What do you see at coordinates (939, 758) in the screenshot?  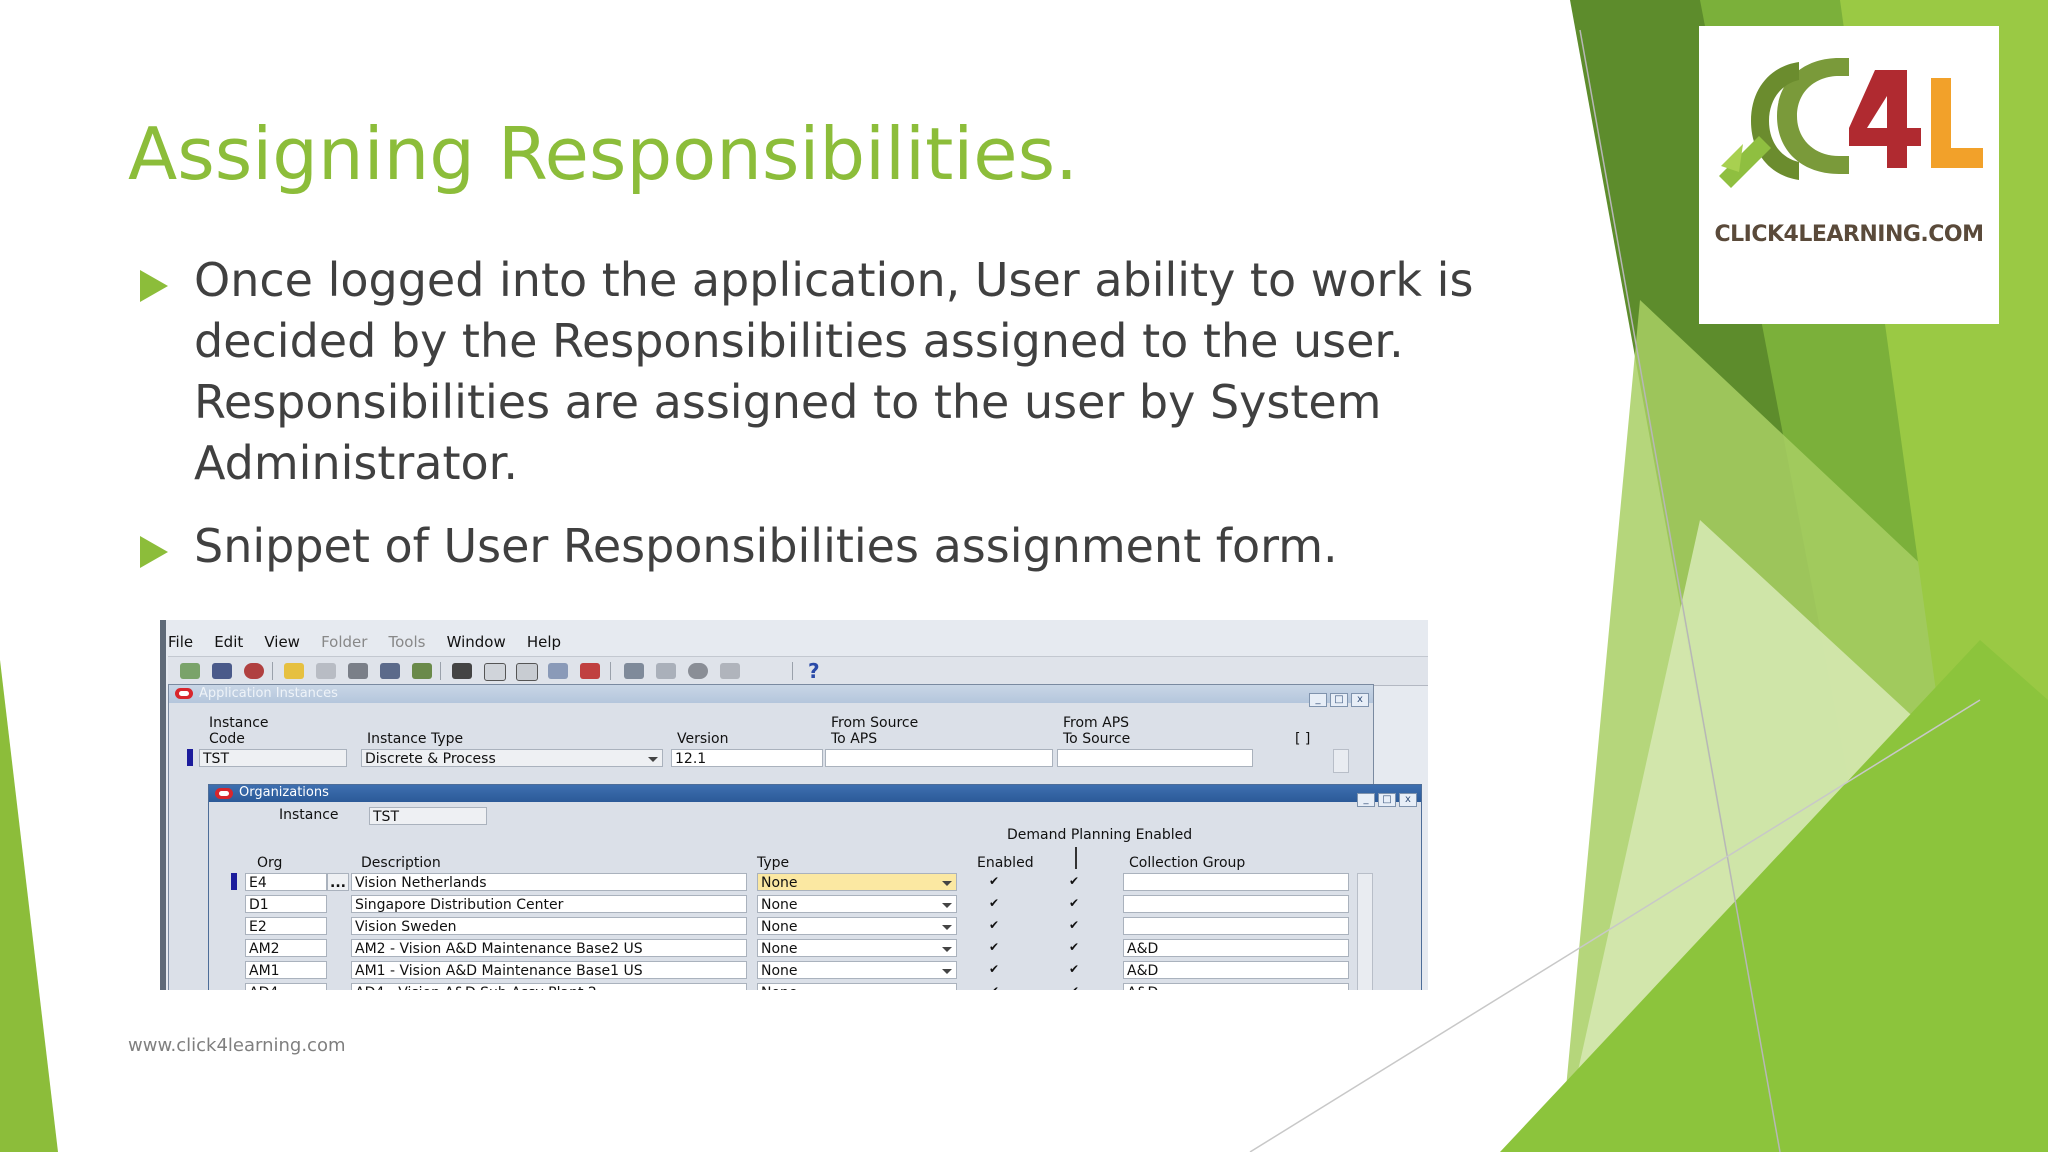 I see `from-source-field` at bounding box center [939, 758].